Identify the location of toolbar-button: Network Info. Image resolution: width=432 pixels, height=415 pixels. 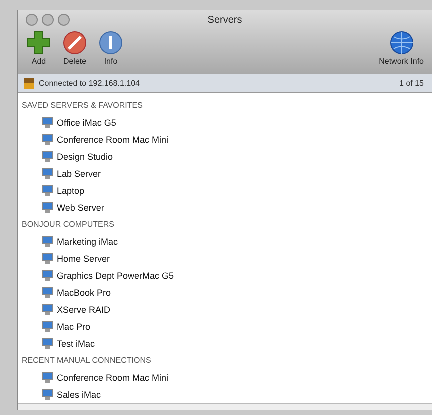
(401, 51).